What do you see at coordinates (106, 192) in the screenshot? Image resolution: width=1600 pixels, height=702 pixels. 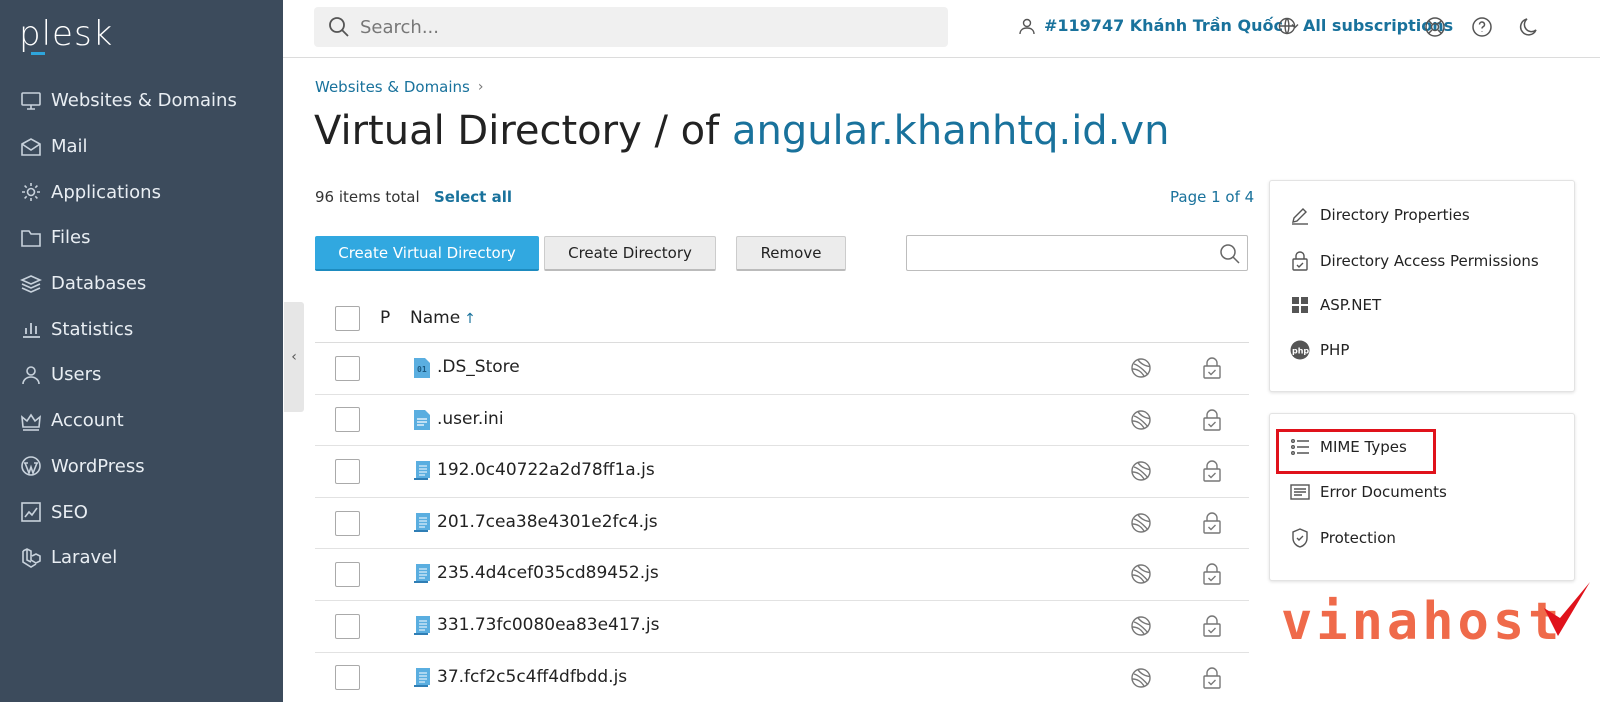 I see `sidebar-item-label: Applications` at bounding box center [106, 192].